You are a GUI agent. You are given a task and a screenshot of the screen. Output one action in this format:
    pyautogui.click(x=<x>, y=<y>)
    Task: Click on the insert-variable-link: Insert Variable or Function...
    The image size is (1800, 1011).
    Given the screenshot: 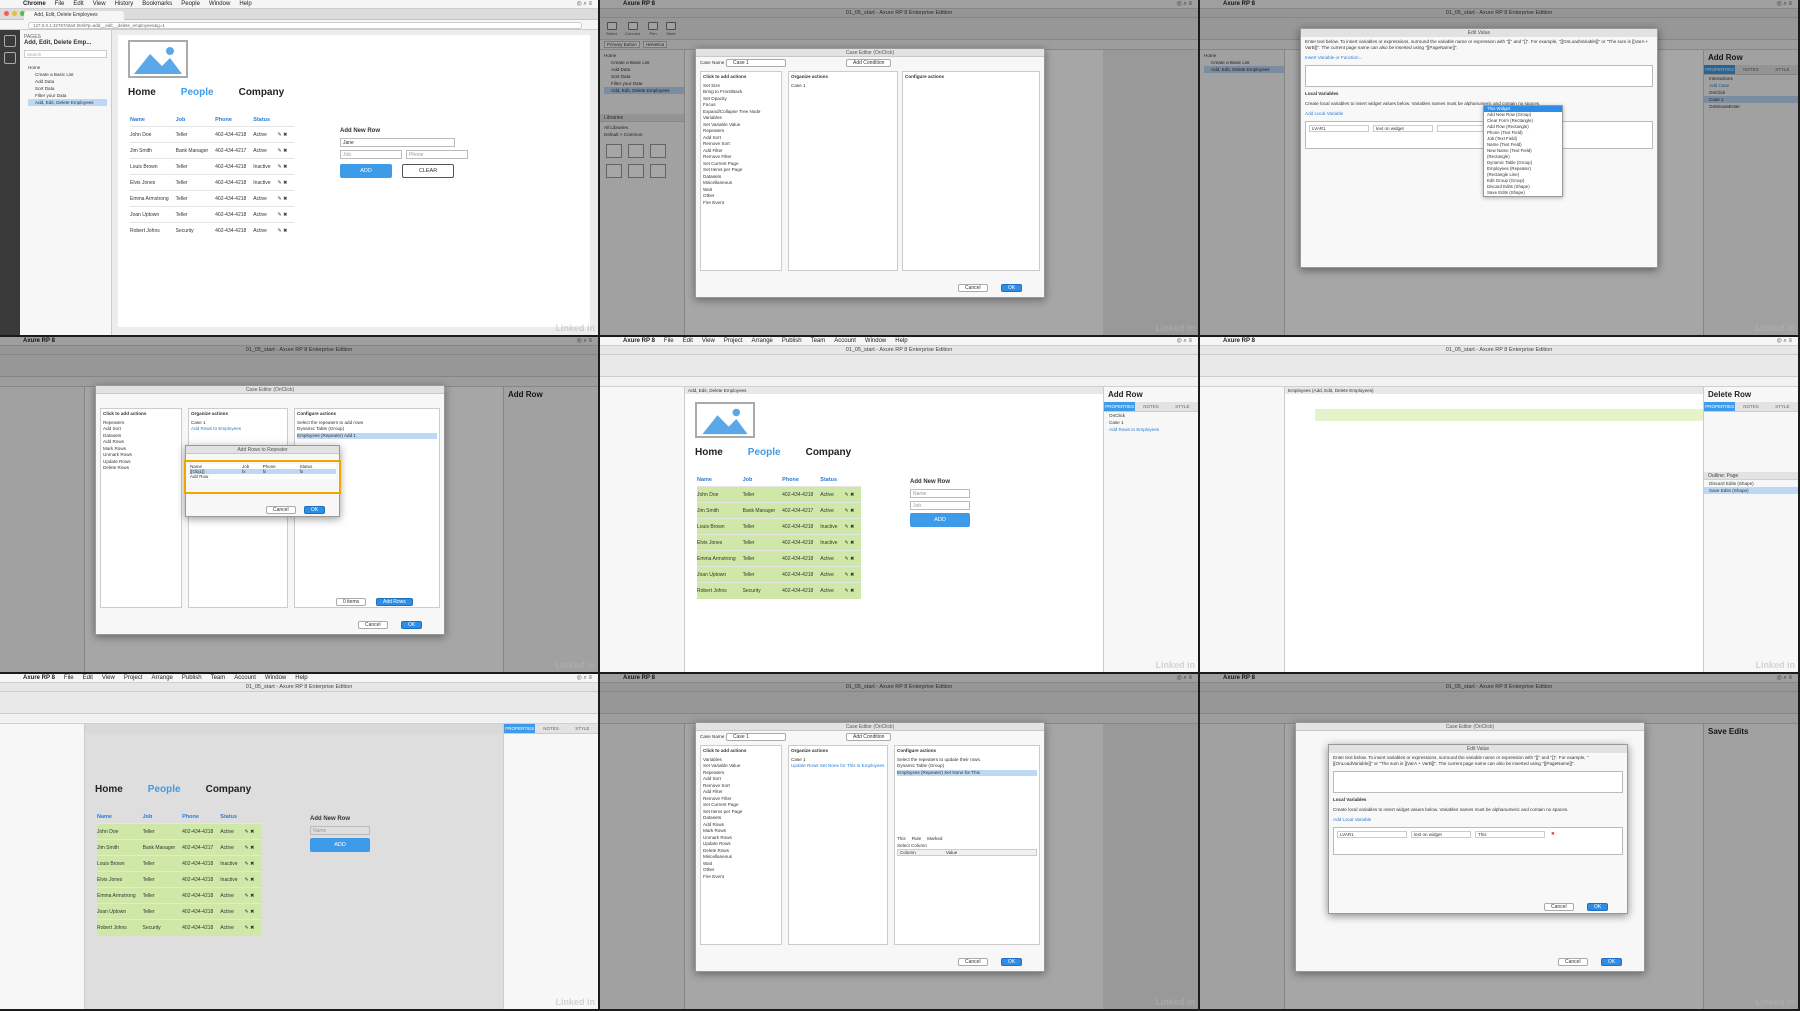 What is the action you would take?
    pyautogui.click(x=1479, y=58)
    